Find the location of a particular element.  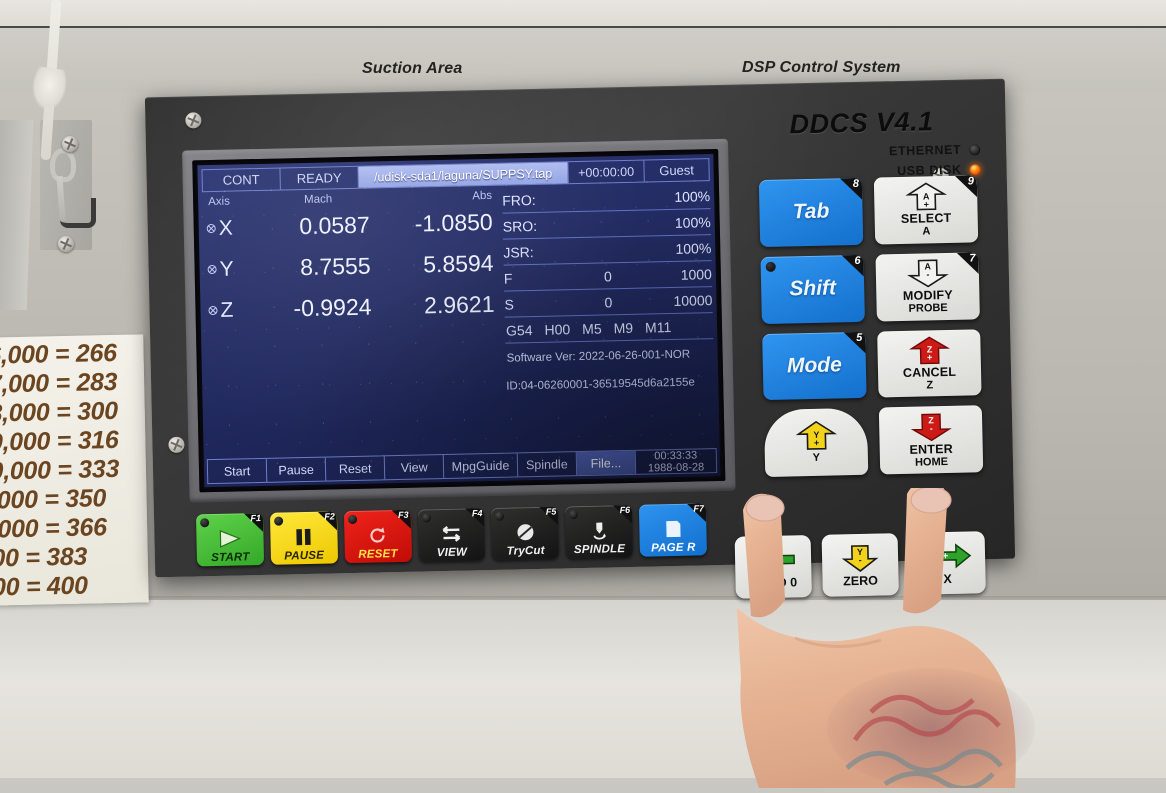

key-sublabel: Z is located at coordinates (930, 385).